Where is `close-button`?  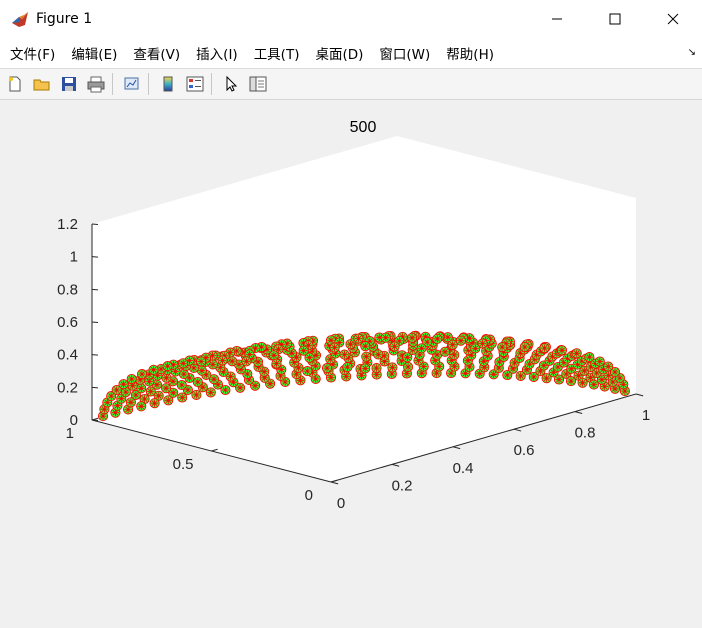 close-button is located at coordinates (673, 19).